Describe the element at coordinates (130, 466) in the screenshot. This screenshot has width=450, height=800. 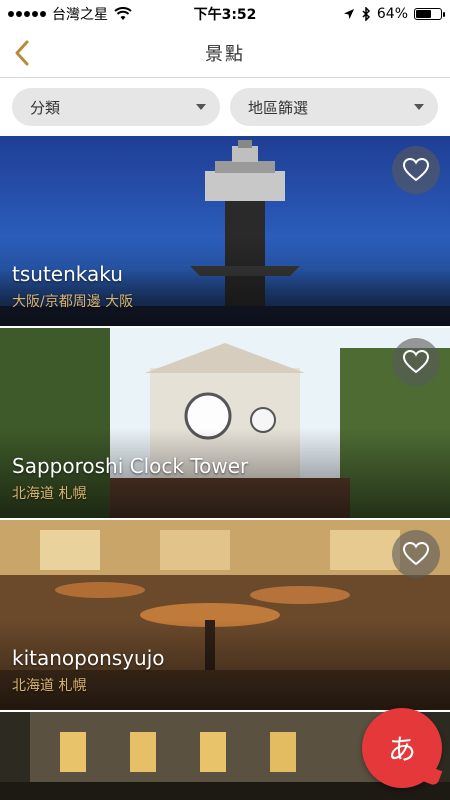
I see `attraction-name: Sapporoshi Clock Tower` at that location.